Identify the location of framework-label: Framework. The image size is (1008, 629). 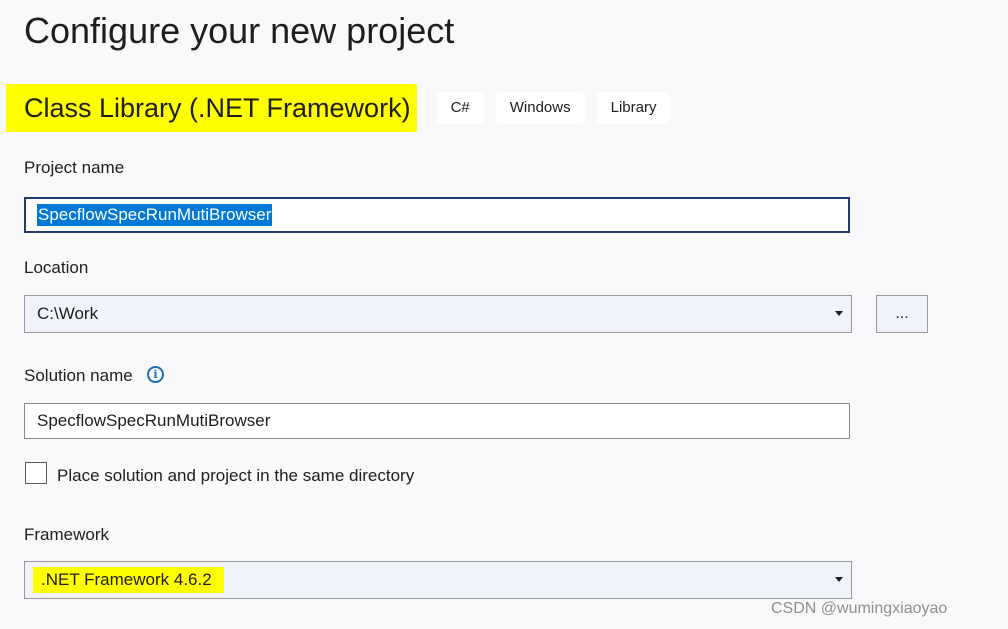
(67, 534).